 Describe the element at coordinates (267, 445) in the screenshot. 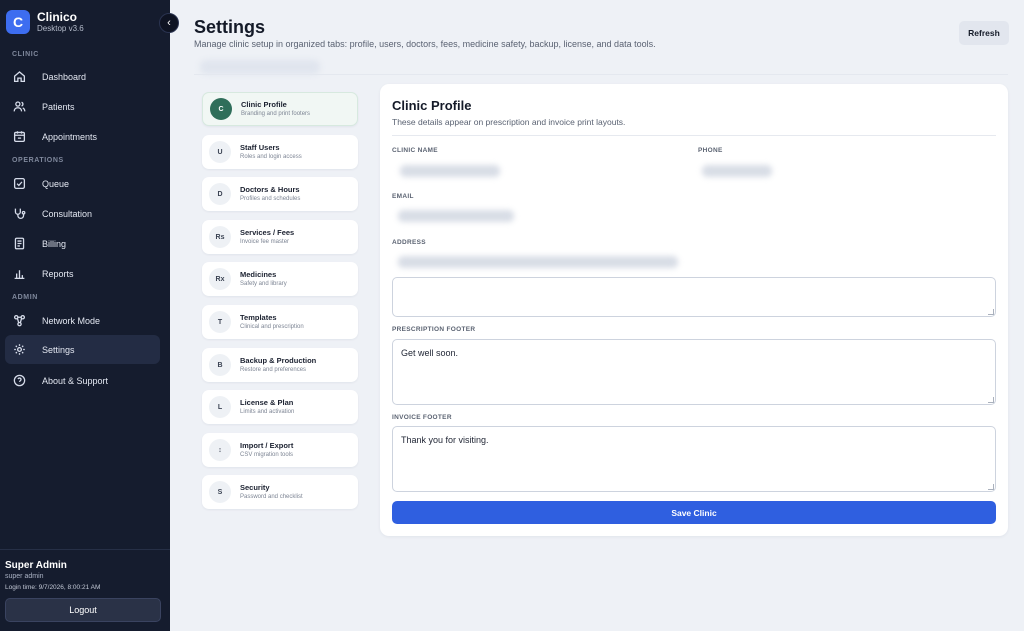

I see `tab-title: Import / Export` at that location.